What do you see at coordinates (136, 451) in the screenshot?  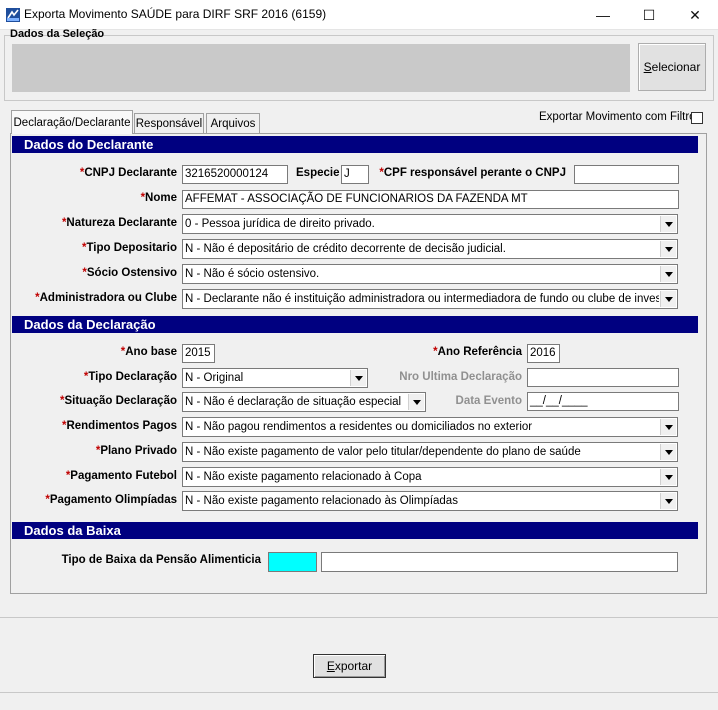 I see `plano-privado-label: *Plano Privado` at bounding box center [136, 451].